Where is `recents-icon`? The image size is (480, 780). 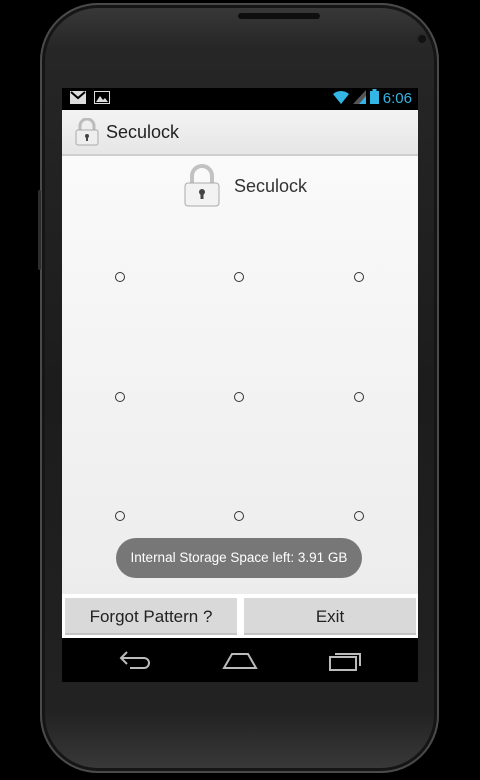
recents-icon is located at coordinates (346, 662).